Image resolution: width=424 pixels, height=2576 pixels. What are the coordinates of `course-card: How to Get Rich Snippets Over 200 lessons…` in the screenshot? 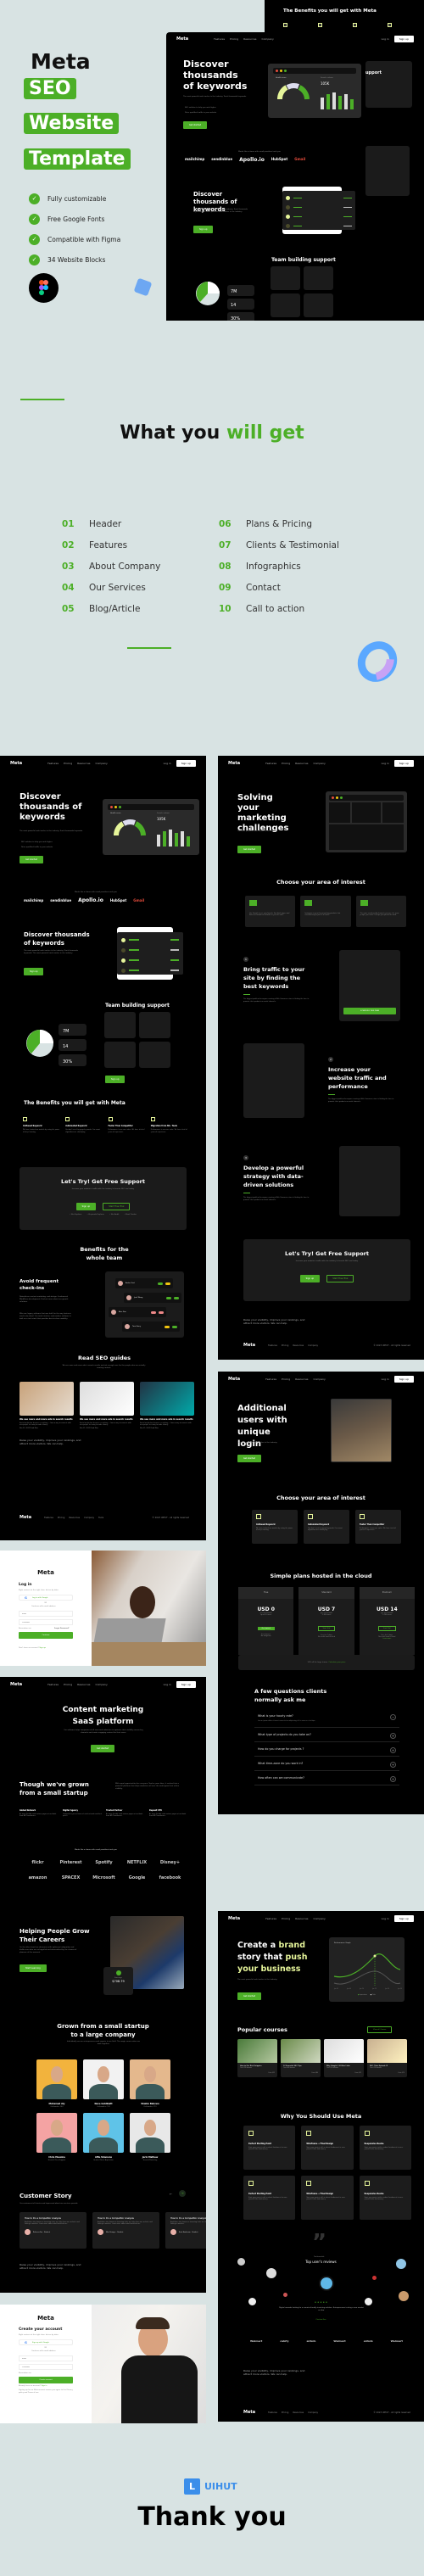 It's located at (257, 2058).